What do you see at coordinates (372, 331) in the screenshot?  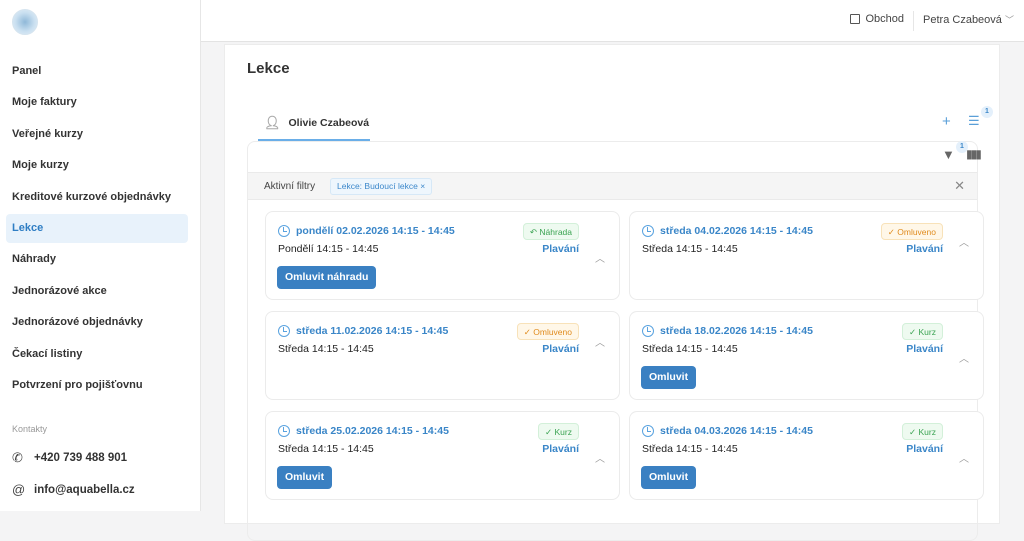 I see `lesson-date-text: středa 11.02.2026 14:15 - 14:45` at bounding box center [372, 331].